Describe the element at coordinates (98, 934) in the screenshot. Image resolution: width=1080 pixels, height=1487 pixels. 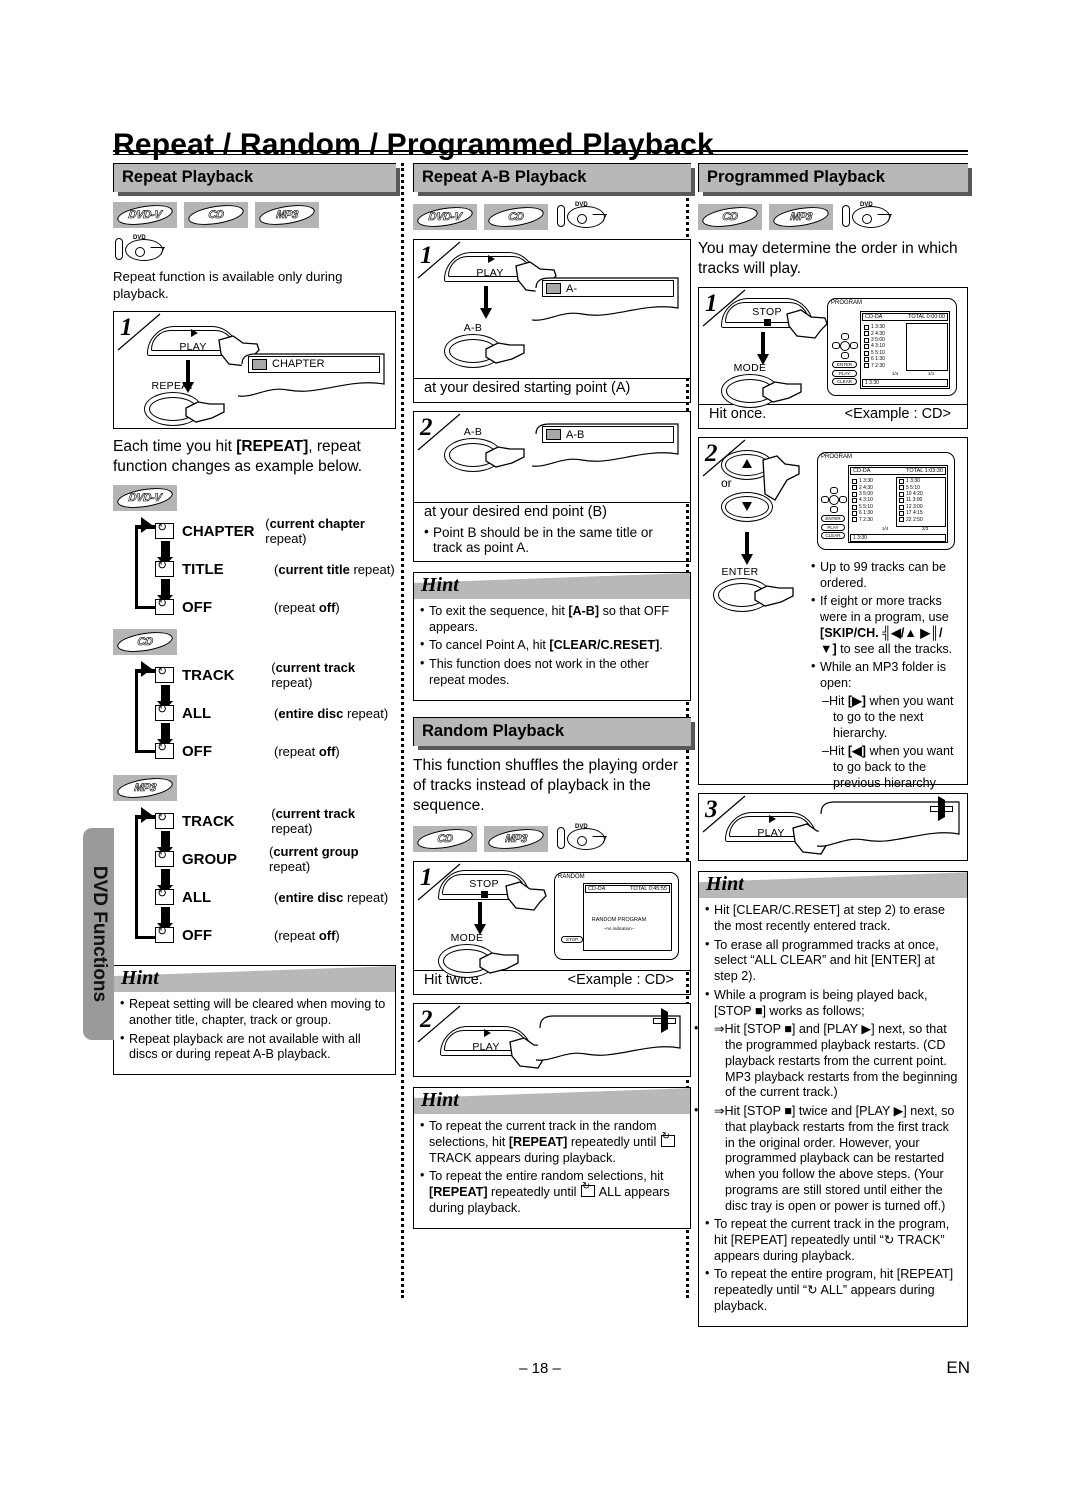
I see `side-tab-dvd-functions: DVD Functions` at that location.